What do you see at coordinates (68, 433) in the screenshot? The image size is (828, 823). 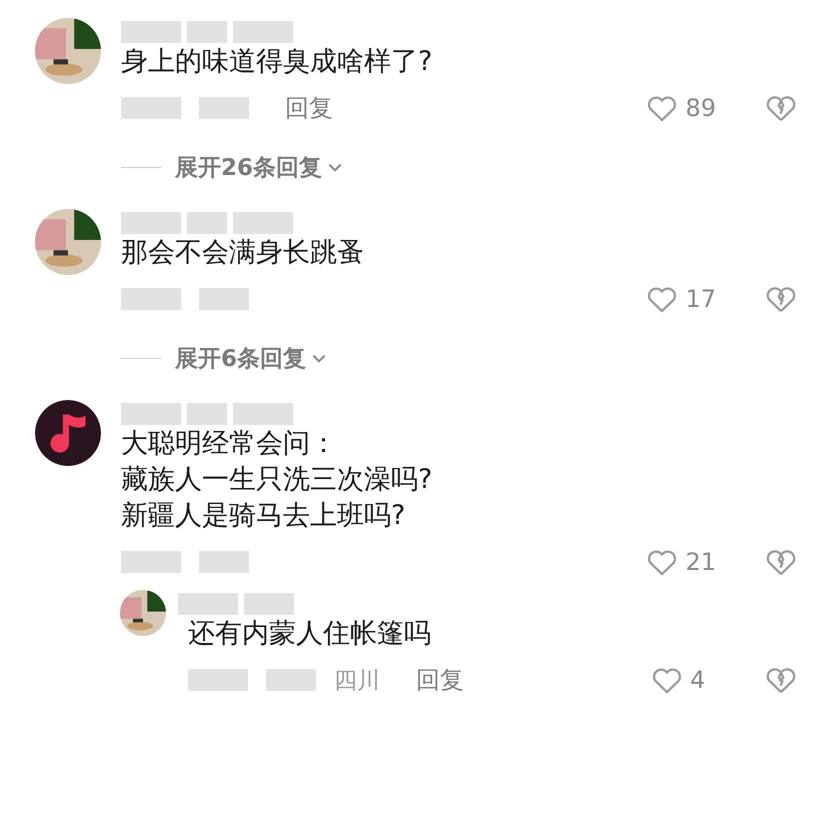 I see `music-note-icon` at bounding box center [68, 433].